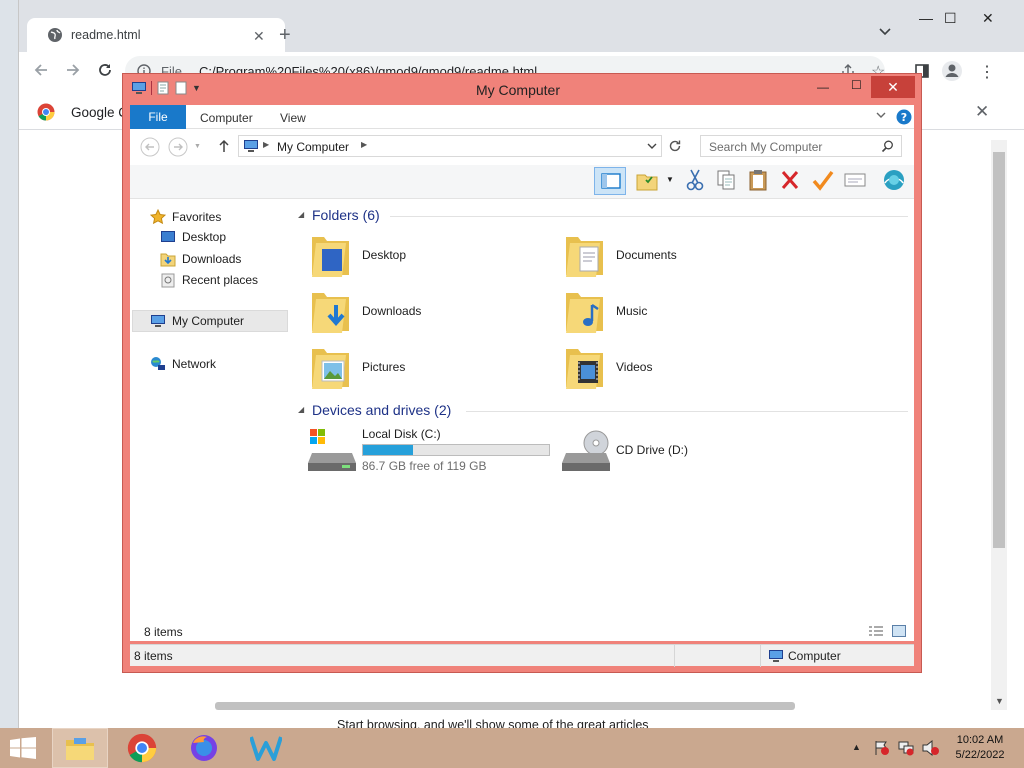  What do you see at coordinates (894, 180) in the screenshot?
I see `shell-icon` at bounding box center [894, 180].